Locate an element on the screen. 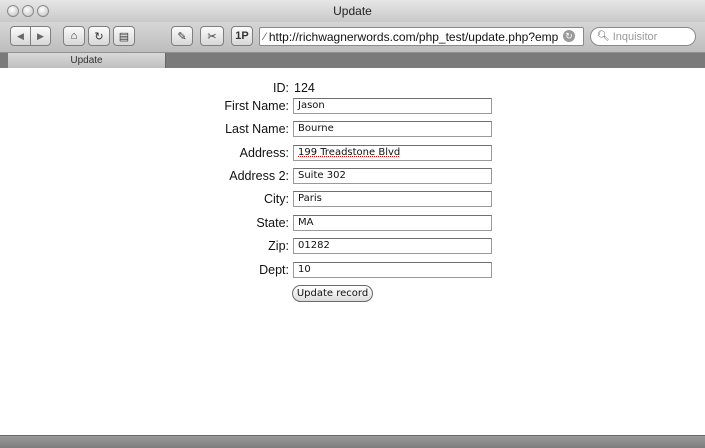 The width and height of the screenshot is (705, 448). status-bar is located at coordinates (352, 441).